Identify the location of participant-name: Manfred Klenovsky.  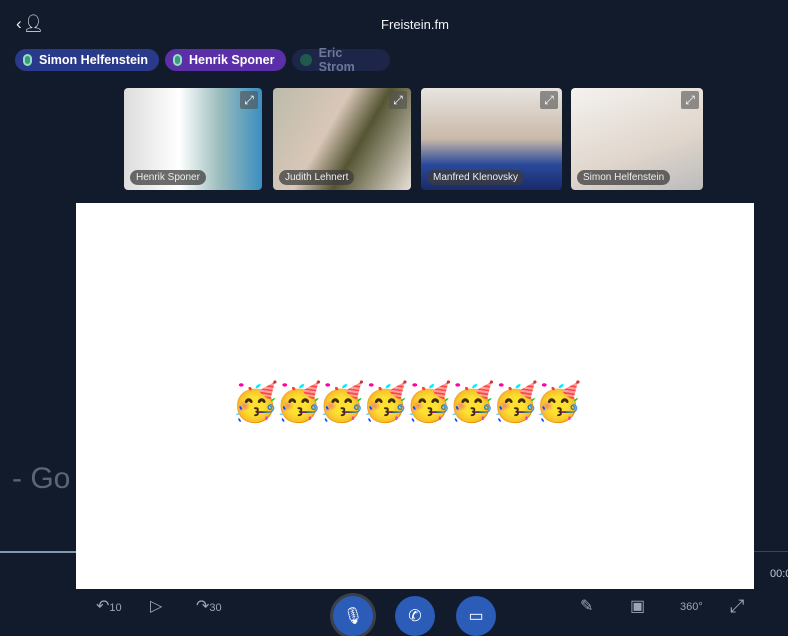
(476, 177).